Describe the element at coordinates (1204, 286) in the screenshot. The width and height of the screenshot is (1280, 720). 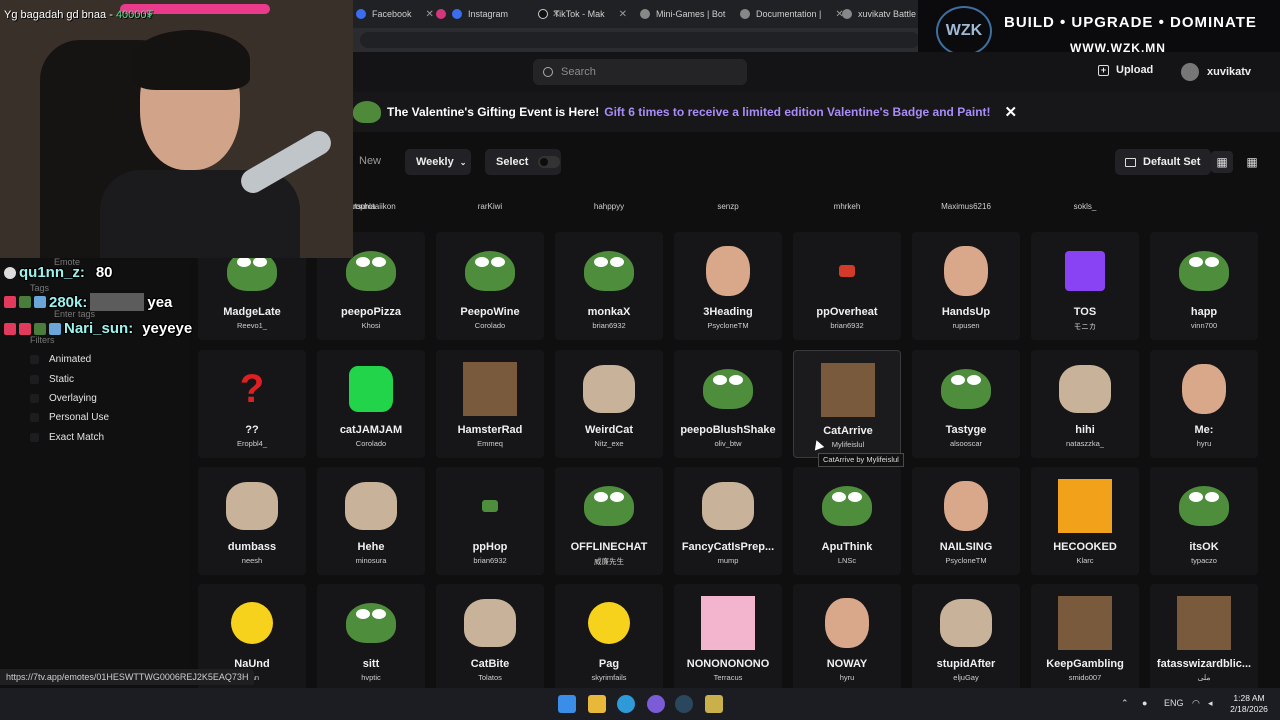
I see `emote-card: happ vinn700` at that location.